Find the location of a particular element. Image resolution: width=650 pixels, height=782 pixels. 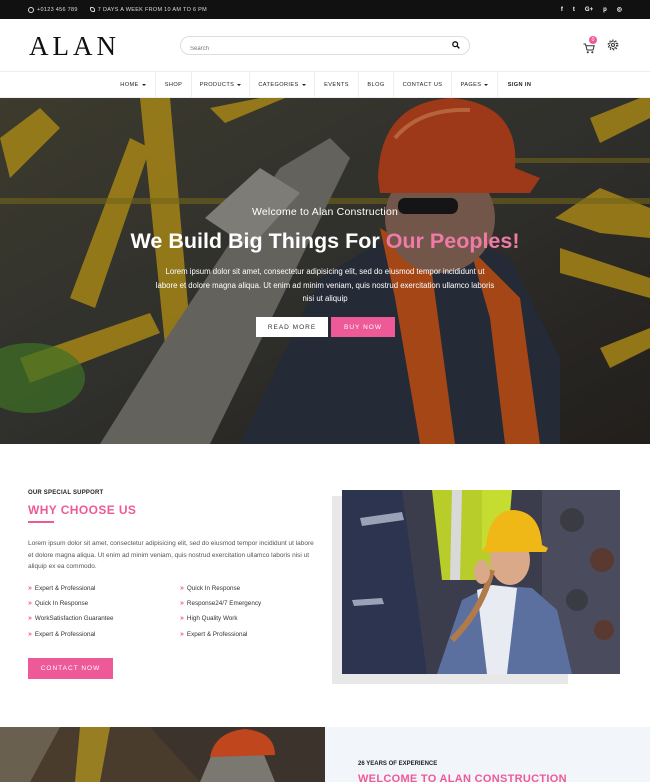

nav-item-categories: CATEGORIES is located at coordinates (281, 85).